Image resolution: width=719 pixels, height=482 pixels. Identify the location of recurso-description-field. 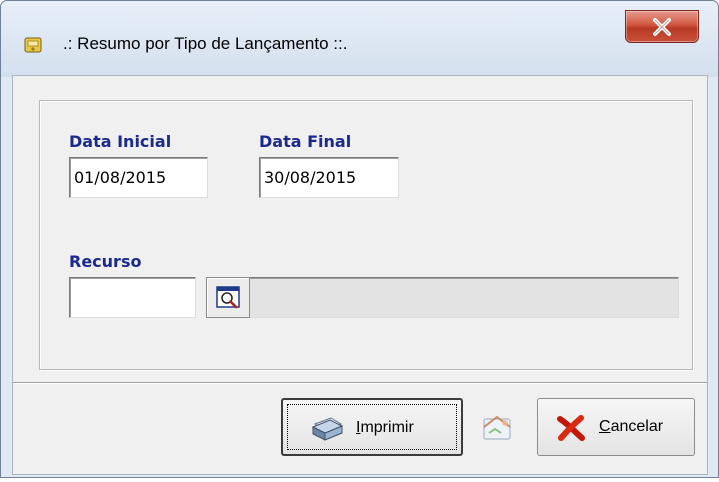
(463, 297).